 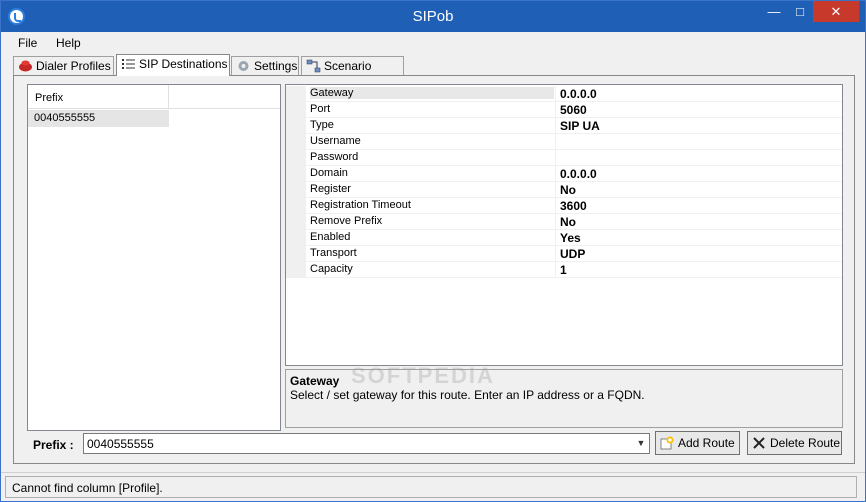 What do you see at coordinates (572, 254) in the screenshot?
I see `property-value: UDP` at bounding box center [572, 254].